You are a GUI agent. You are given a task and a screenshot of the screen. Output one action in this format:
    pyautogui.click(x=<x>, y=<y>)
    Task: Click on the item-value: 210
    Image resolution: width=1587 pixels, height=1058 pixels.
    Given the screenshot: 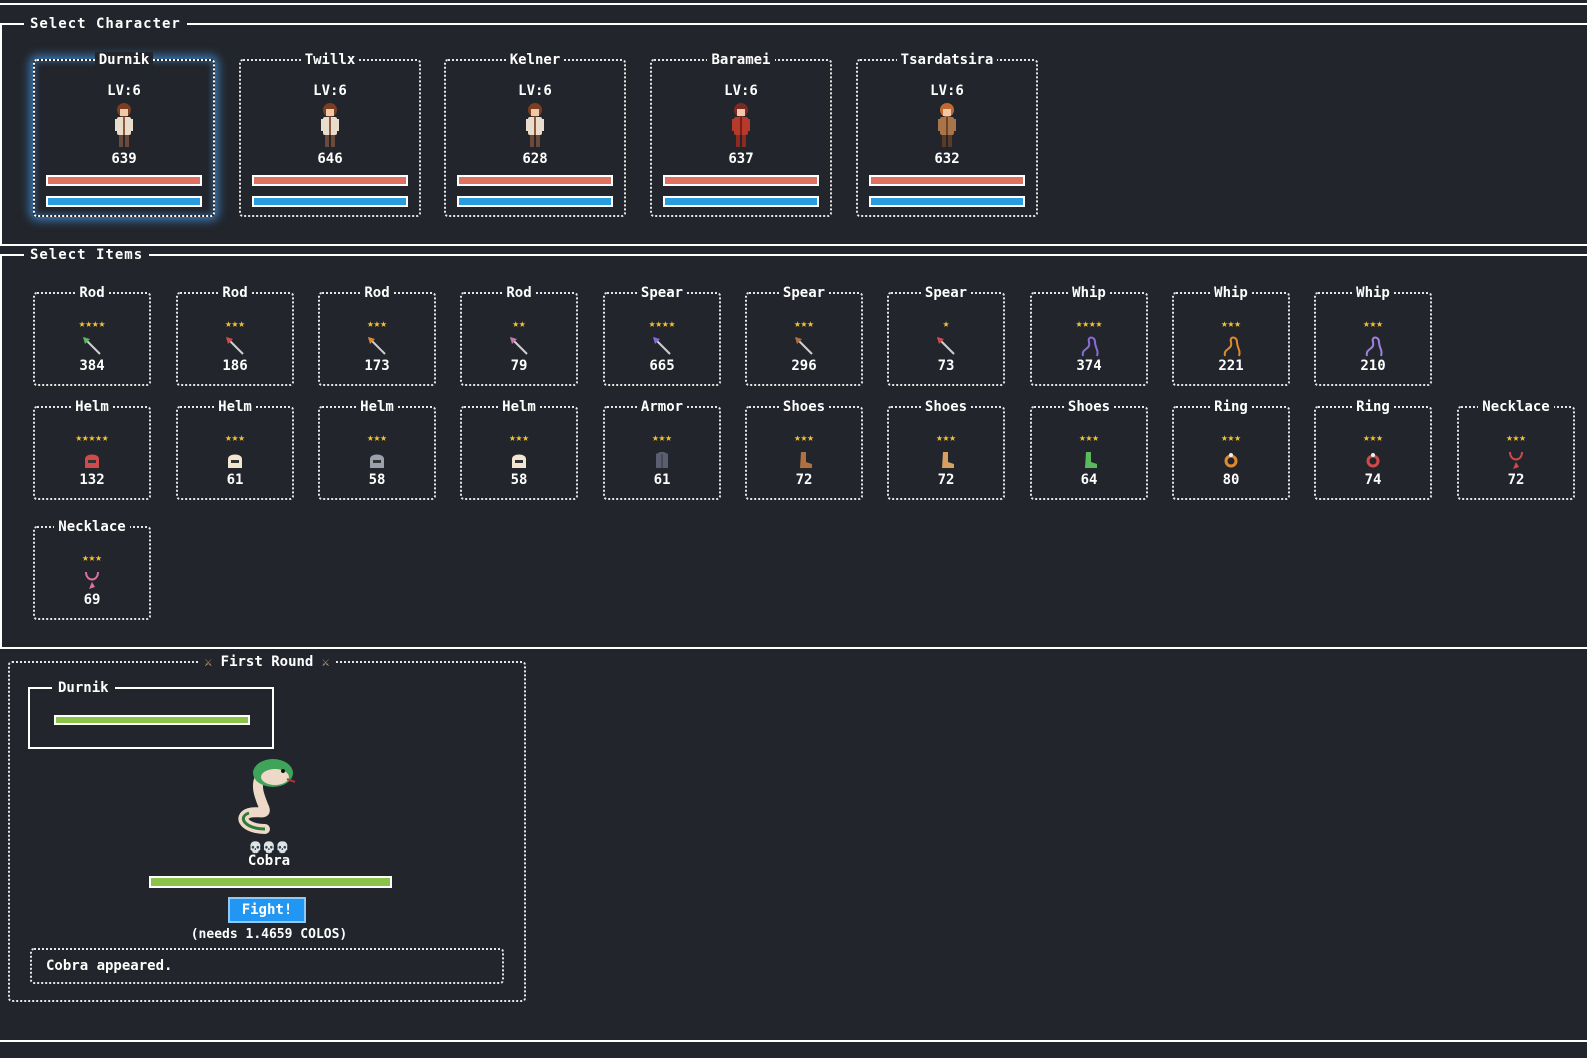 What is the action you would take?
    pyautogui.click(x=1373, y=366)
    